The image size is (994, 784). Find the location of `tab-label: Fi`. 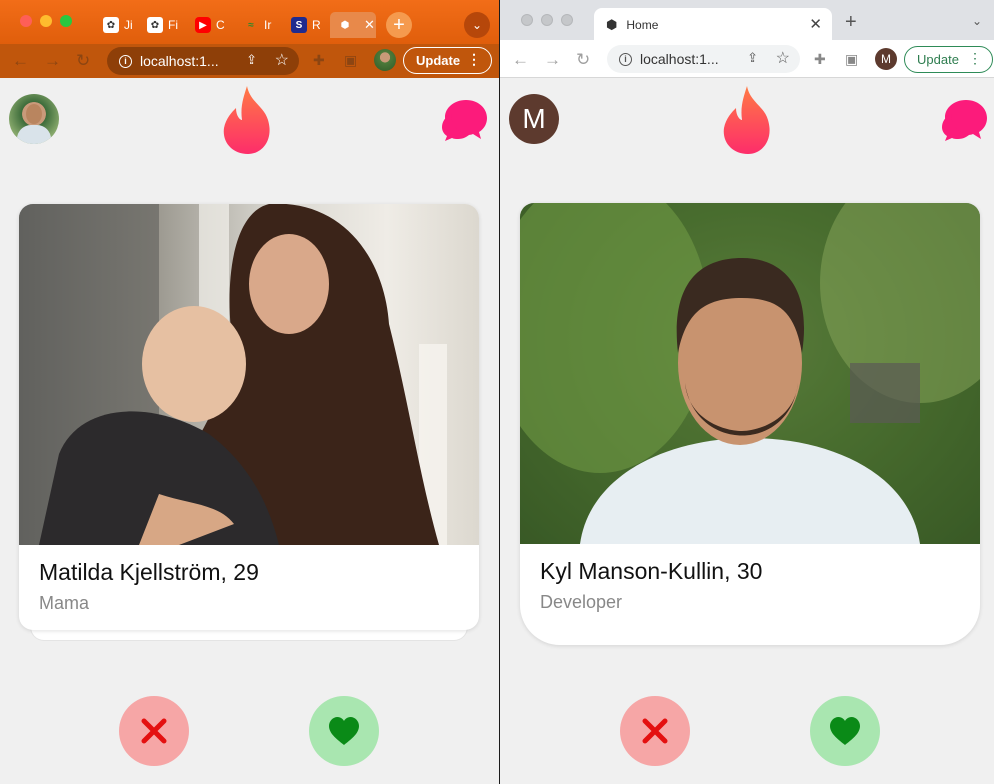

tab-label: Fi is located at coordinates (173, 25).